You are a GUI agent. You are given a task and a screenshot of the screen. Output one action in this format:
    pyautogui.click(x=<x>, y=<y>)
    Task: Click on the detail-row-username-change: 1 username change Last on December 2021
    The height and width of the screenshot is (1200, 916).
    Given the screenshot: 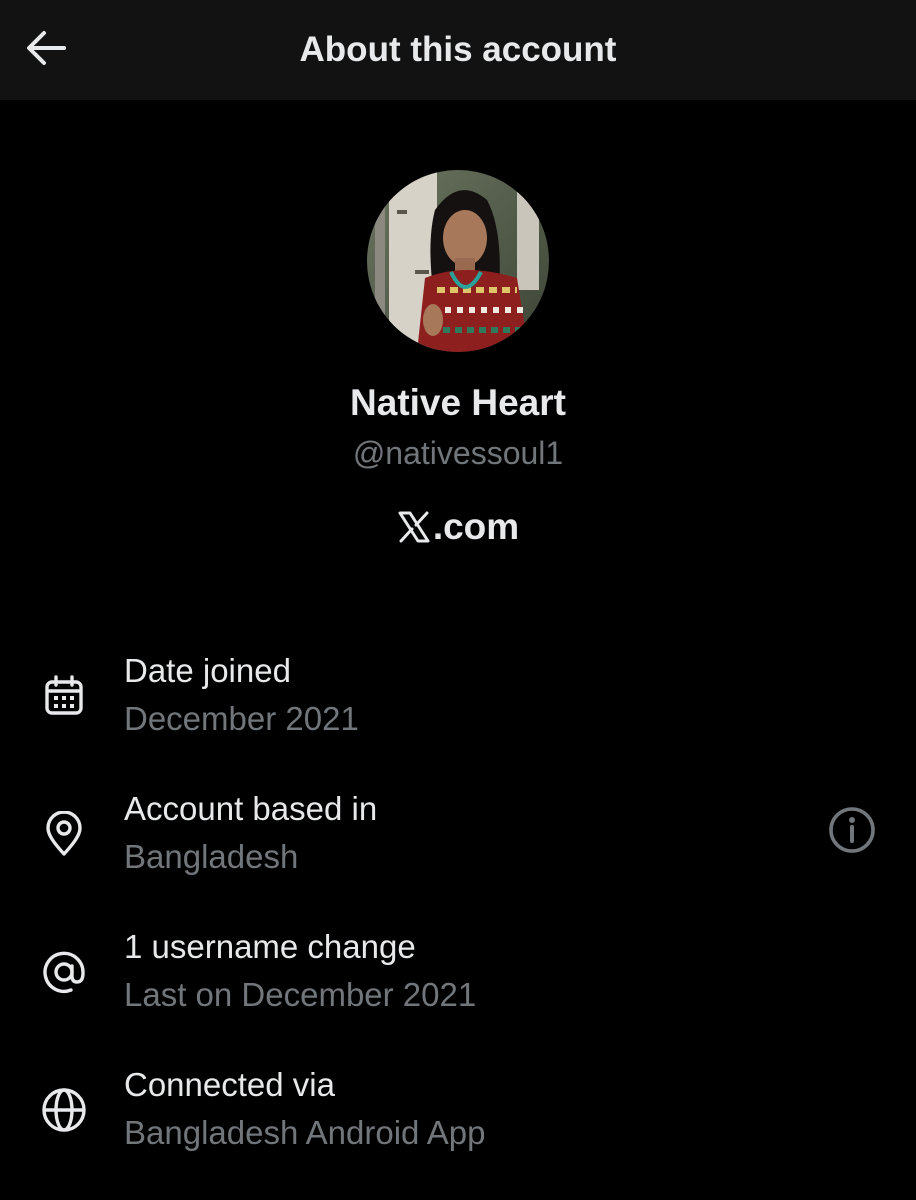 What is the action you would take?
    pyautogui.click(x=458, y=981)
    